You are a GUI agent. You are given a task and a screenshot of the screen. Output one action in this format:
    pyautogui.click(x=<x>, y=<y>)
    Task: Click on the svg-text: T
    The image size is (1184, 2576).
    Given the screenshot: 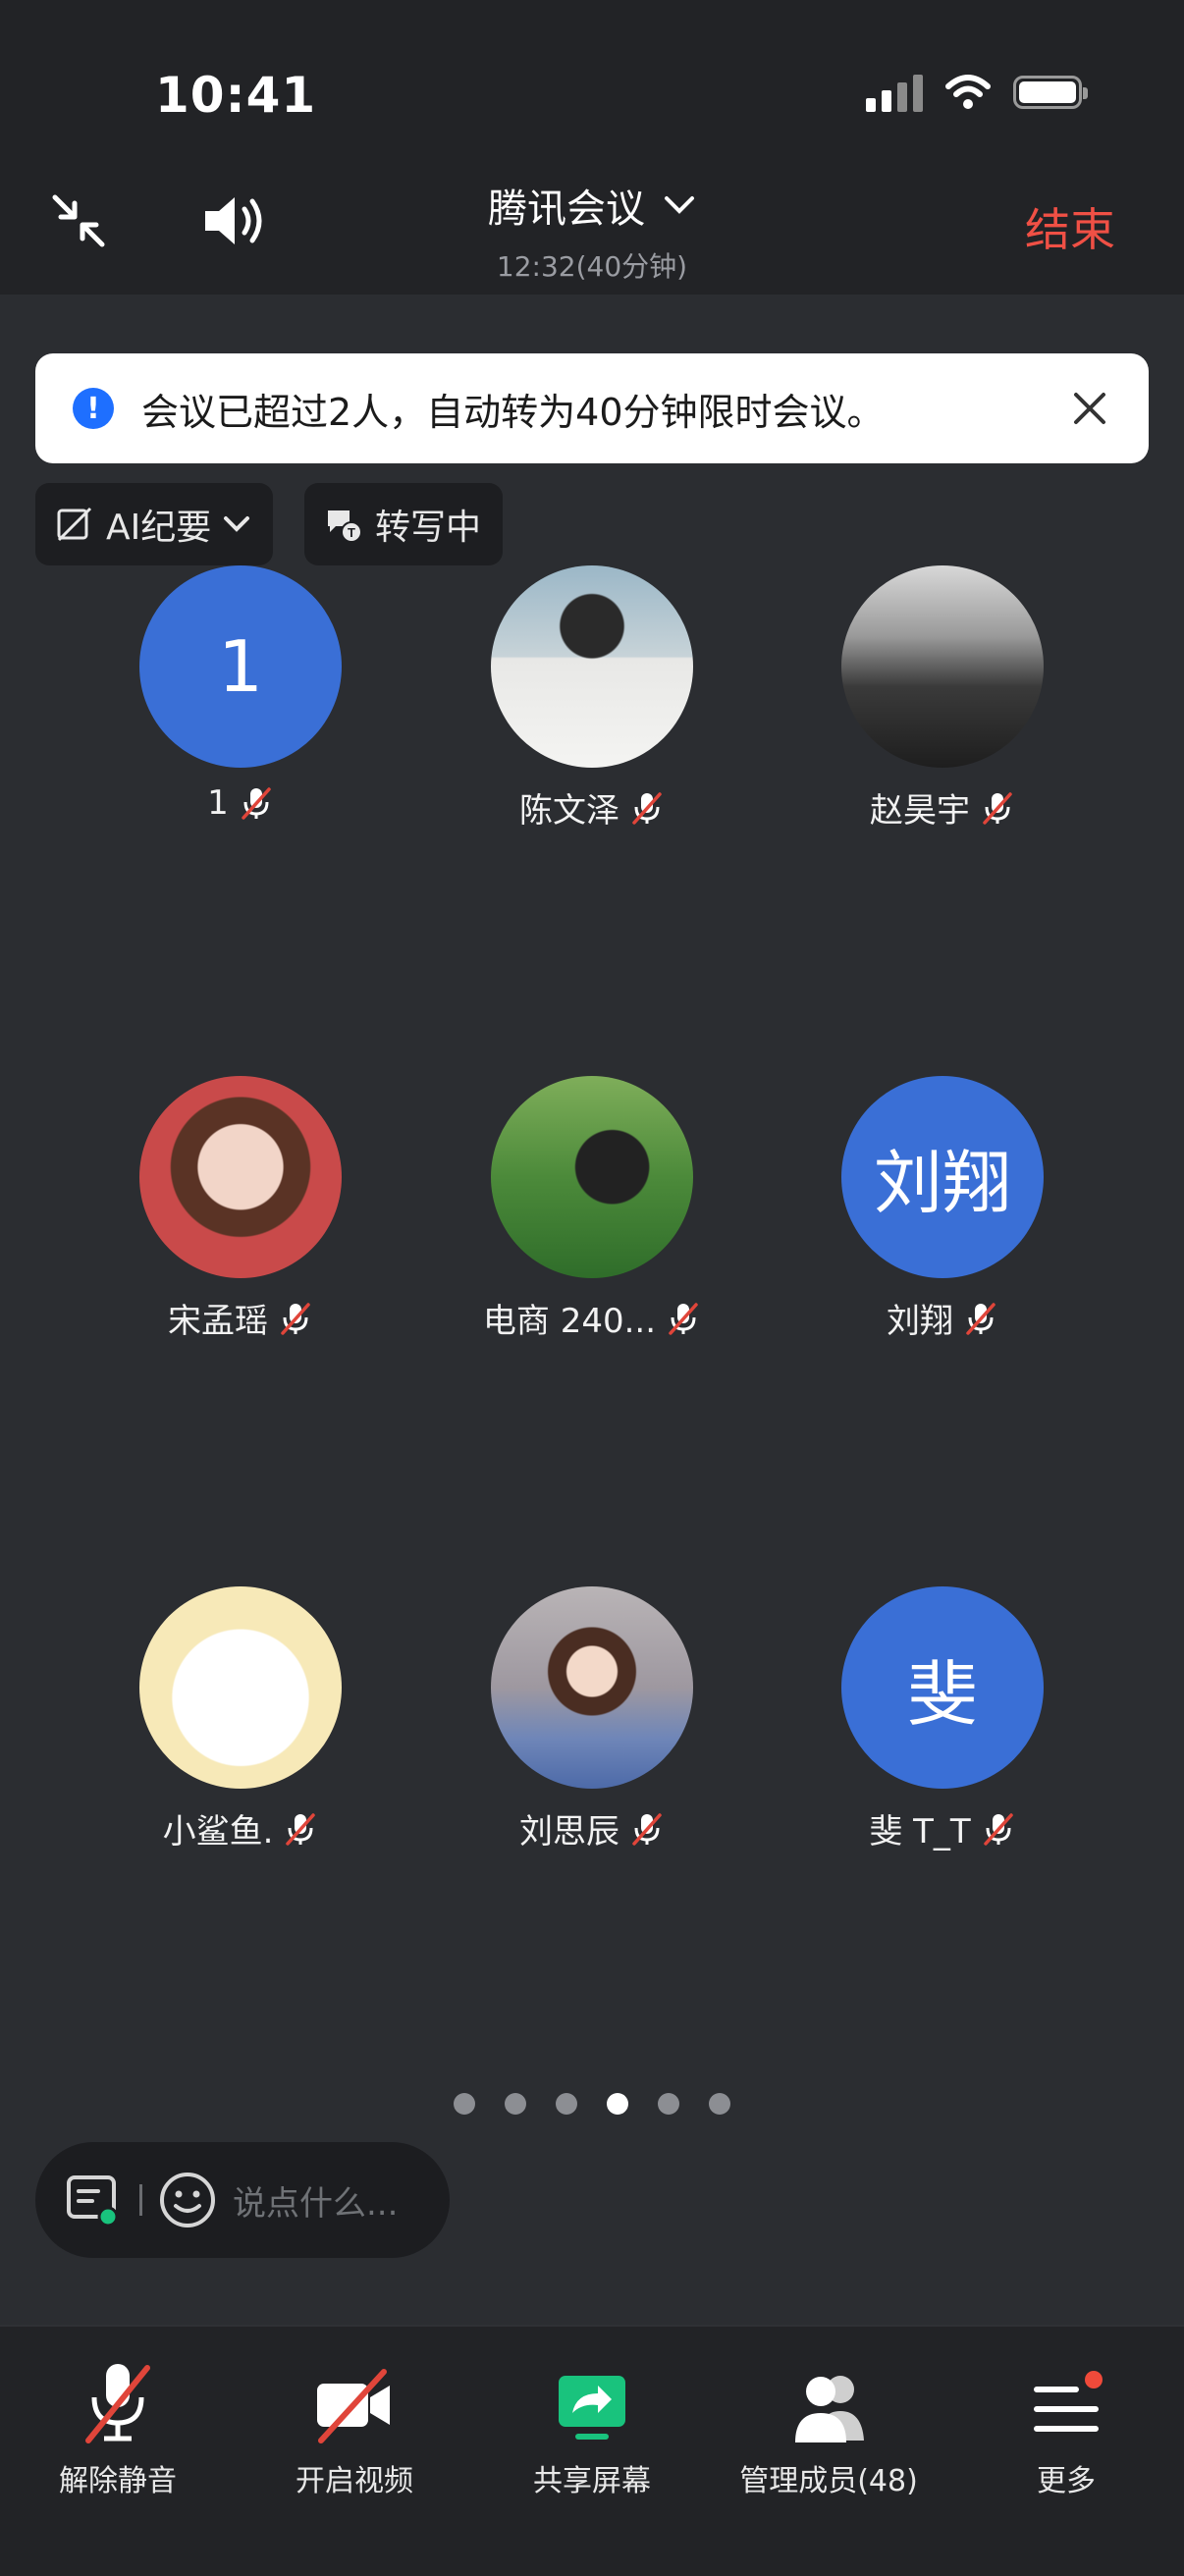 What is the action you would take?
    pyautogui.click(x=351, y=532)
    